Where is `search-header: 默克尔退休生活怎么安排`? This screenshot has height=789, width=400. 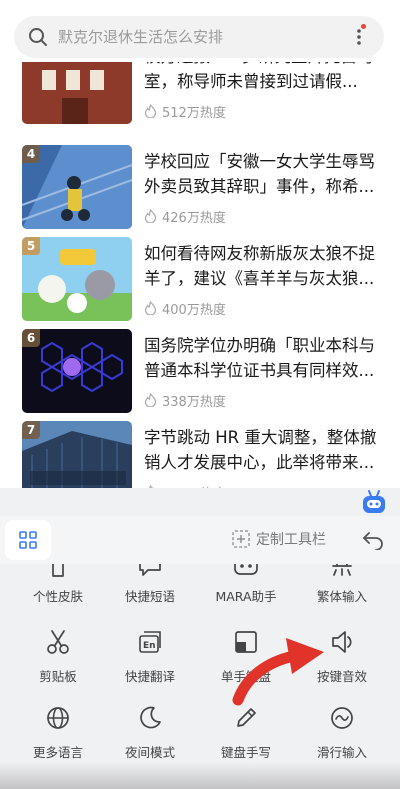 search-header: 默克尔退休生活怎么安排 is located at coordinates (200, 31).